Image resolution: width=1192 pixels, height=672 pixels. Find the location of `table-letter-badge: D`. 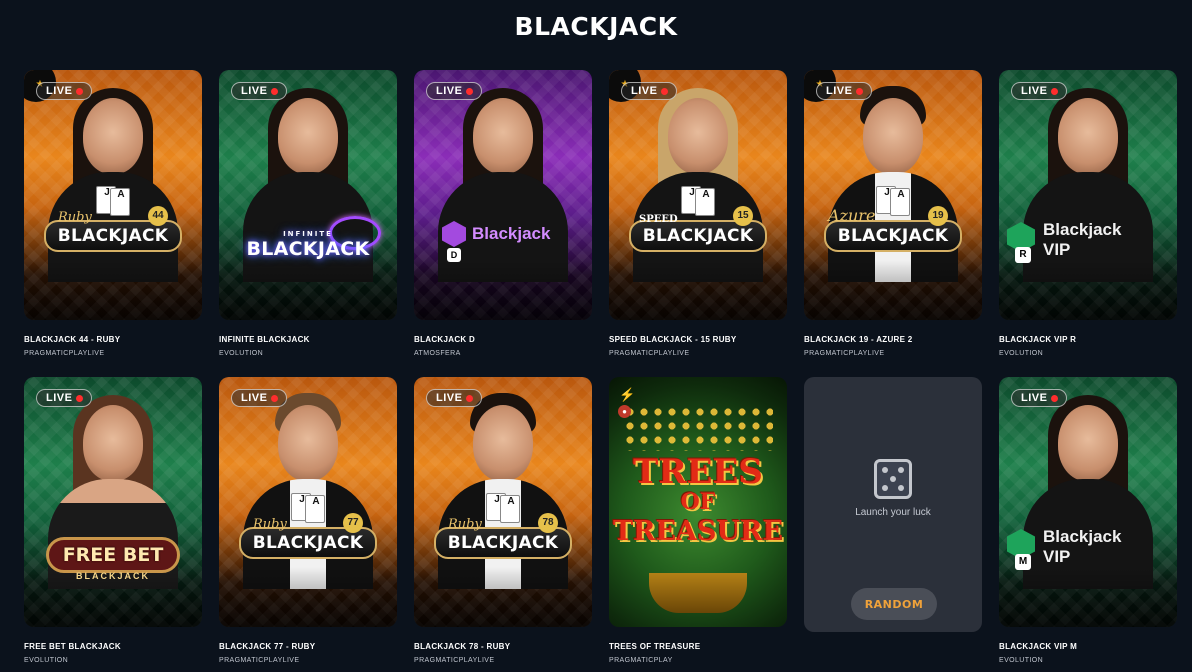

table-letter-badge: D is located at coordinates (454, 255).